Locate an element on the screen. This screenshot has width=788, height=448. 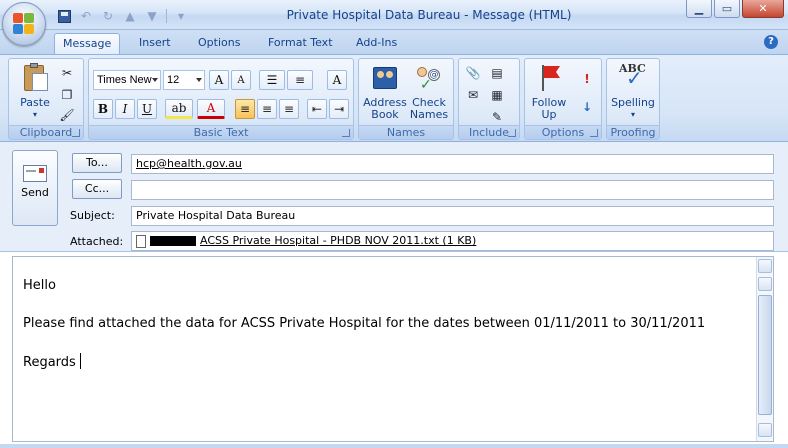
tab-options: Options is located at coordinates (219, 43).